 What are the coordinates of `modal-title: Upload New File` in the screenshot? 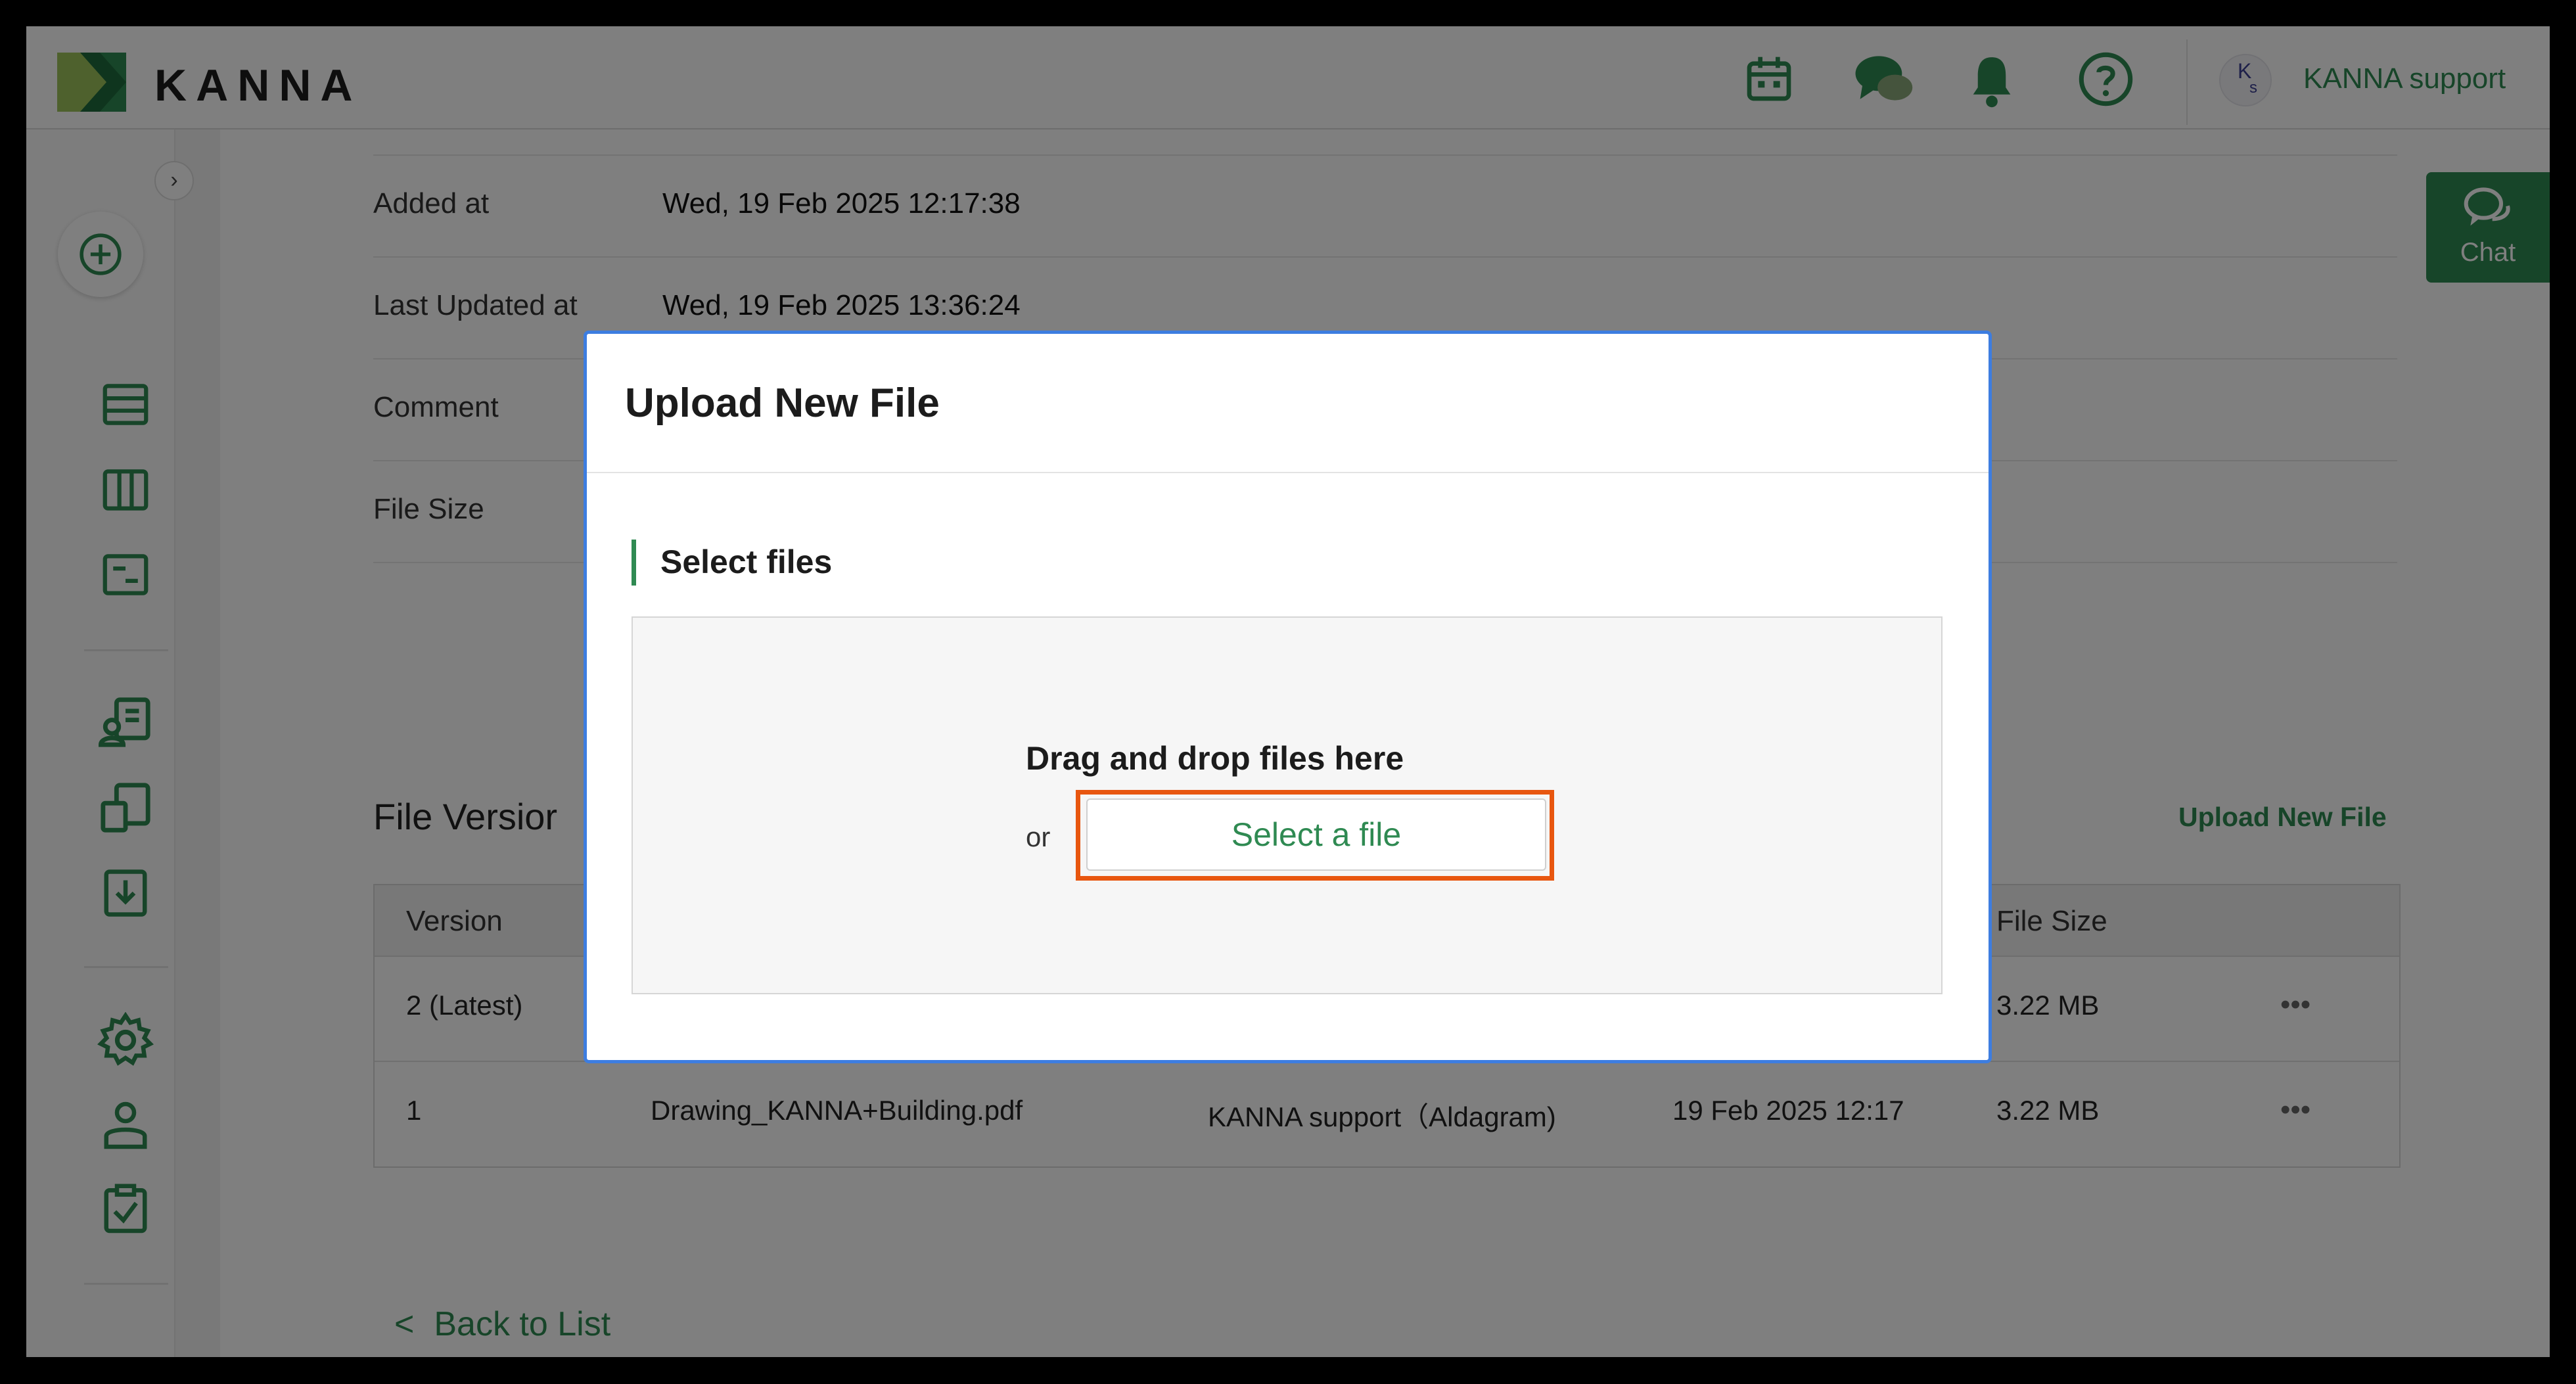 It's located at (783, 403).